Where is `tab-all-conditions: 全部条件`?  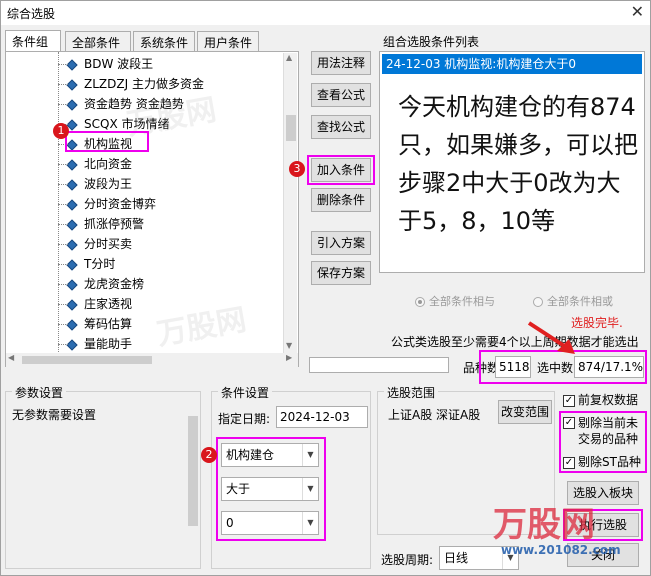
tab-all-conditions: 全部条件 is located at coordinates (98, 41).